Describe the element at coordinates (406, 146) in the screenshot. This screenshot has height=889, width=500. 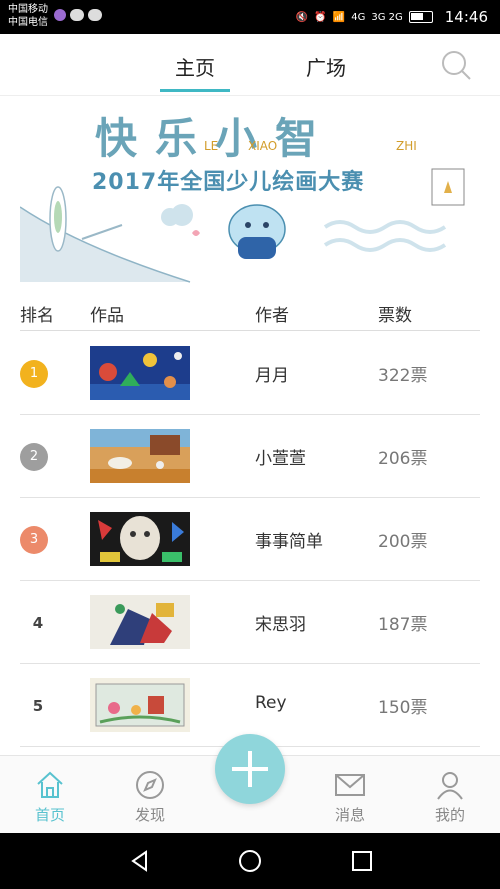
I see `pinyin-zhi: ZHI` at that location.